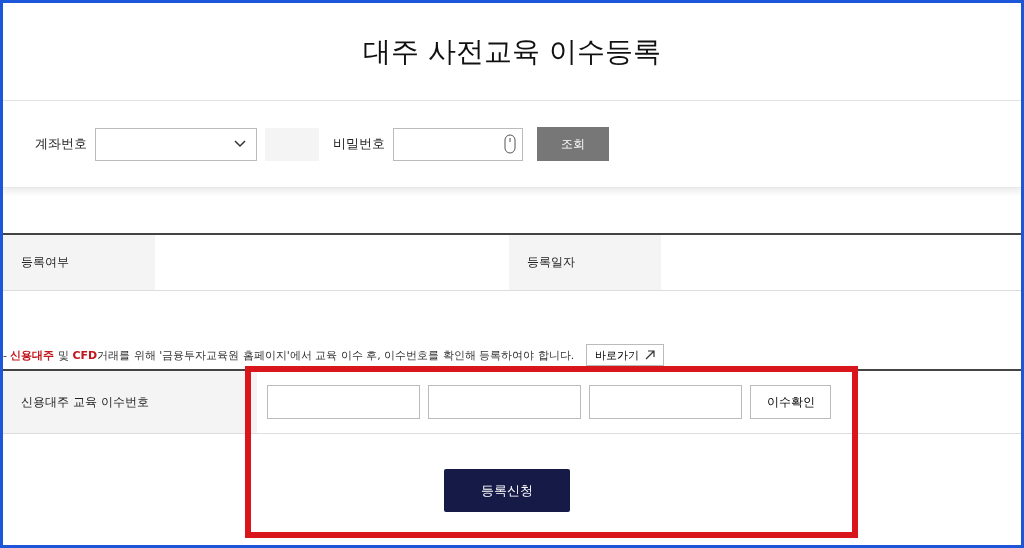 Image resolution: width=1024 pixels, height=548 pixels. I want to click on shortcut-button: 바로가기, so click(625, 355).